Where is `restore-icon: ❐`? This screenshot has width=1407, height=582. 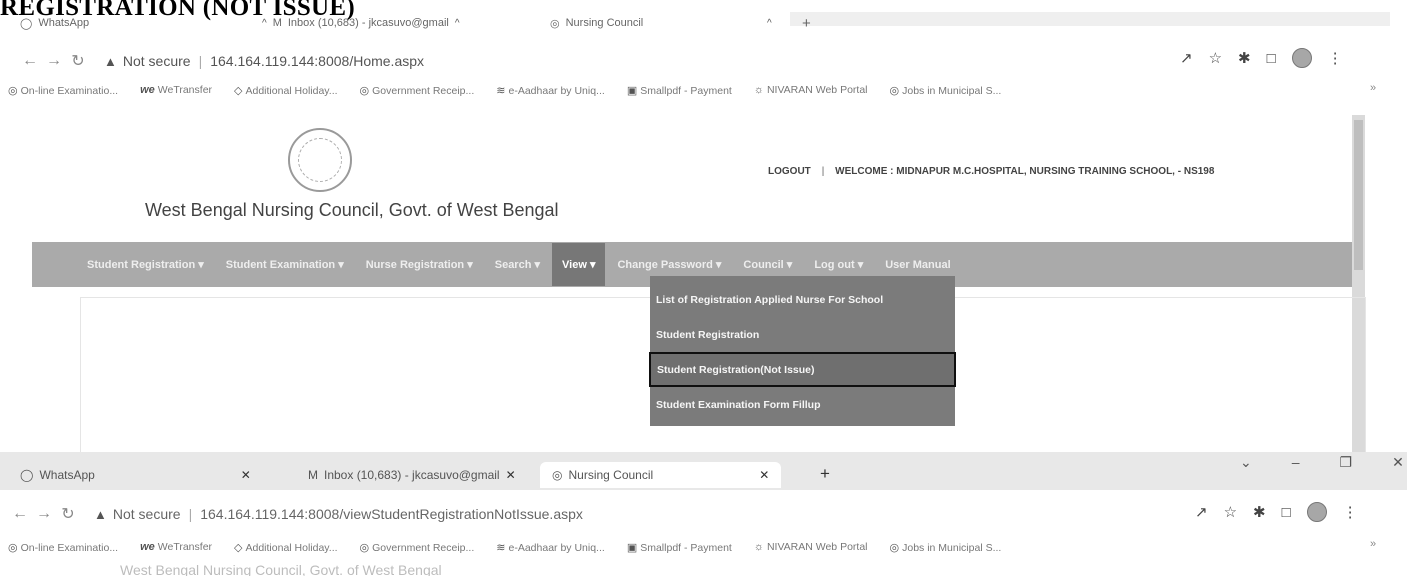
restore-icon: ❐ is located at coordinates (1346, 462).